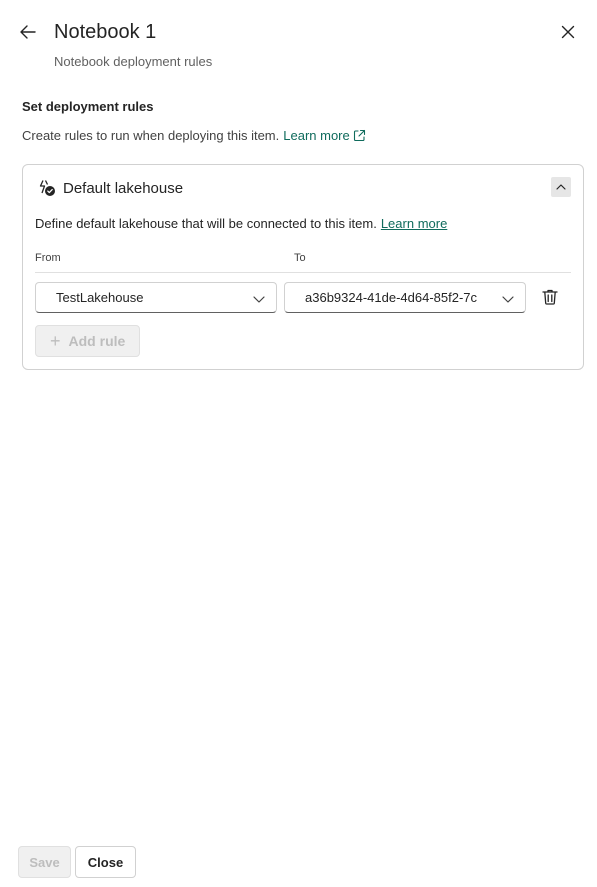 The image size is (597, 887). What do you see at coordinates (156, 297) in the screenshot?
I see `from-dropdown: TestLakehouse` at bounding box center [156, 297].